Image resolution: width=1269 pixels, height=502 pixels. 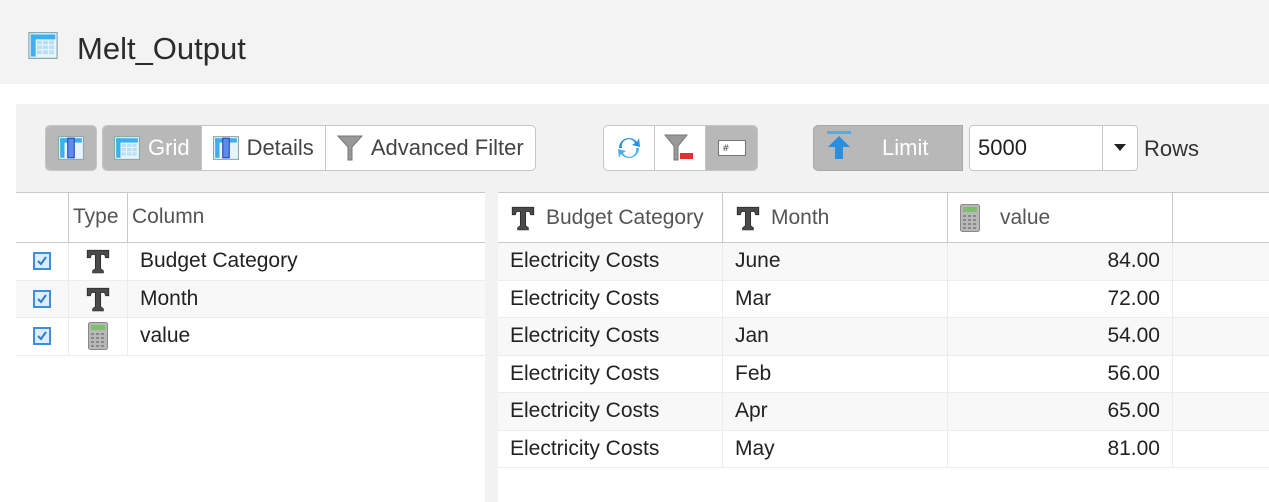 I want to click on cell-value: 56.00, so click(x=1060, y=373).